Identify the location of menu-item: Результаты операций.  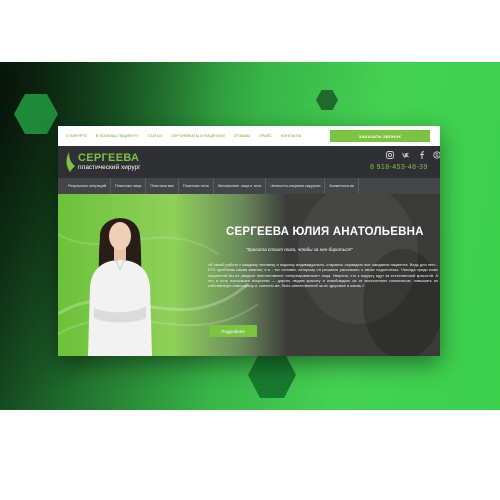
(87, 186).